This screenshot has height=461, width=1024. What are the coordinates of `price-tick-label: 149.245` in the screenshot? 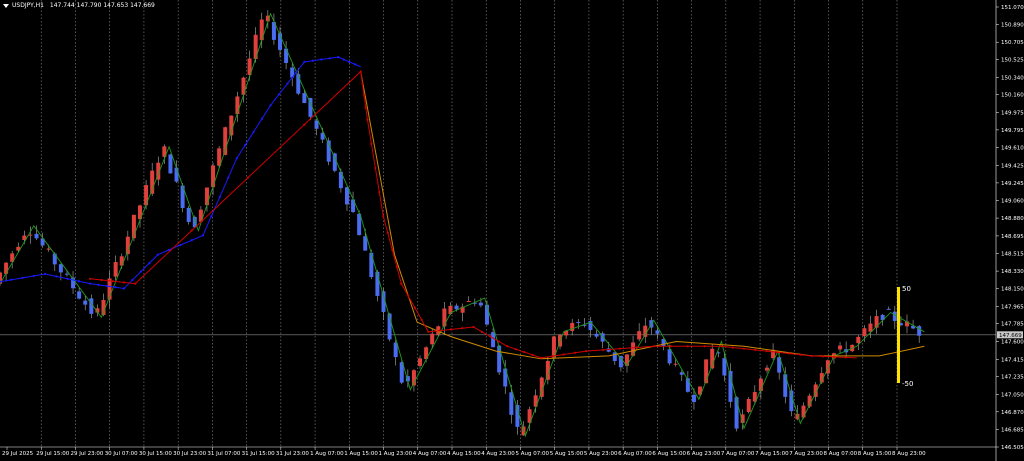 It's located at (1012, 184).